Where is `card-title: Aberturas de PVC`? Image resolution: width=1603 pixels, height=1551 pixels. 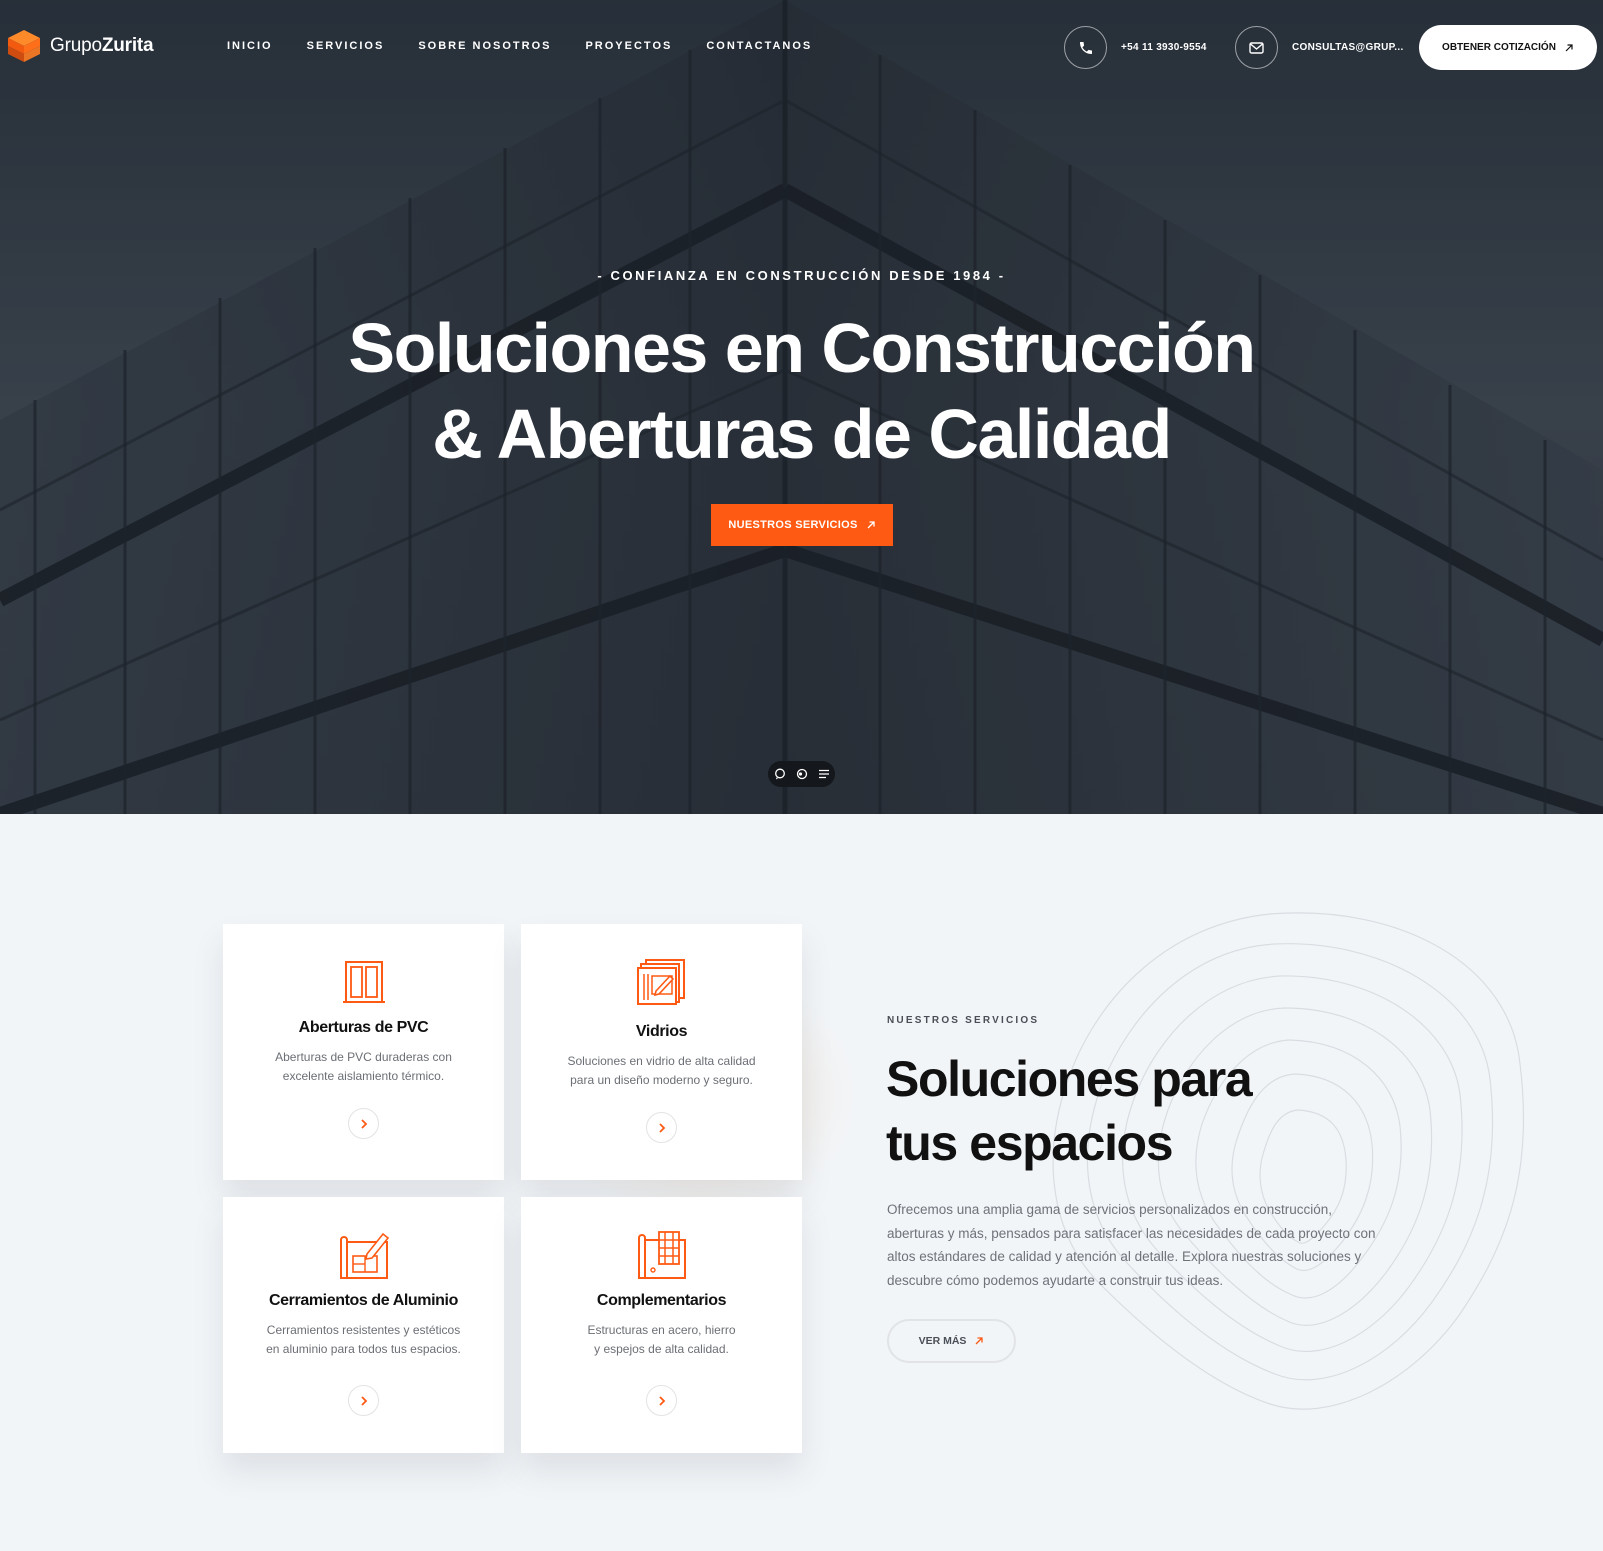 card-title: Aberturas de PVC is located at coordinates (363, 1027).